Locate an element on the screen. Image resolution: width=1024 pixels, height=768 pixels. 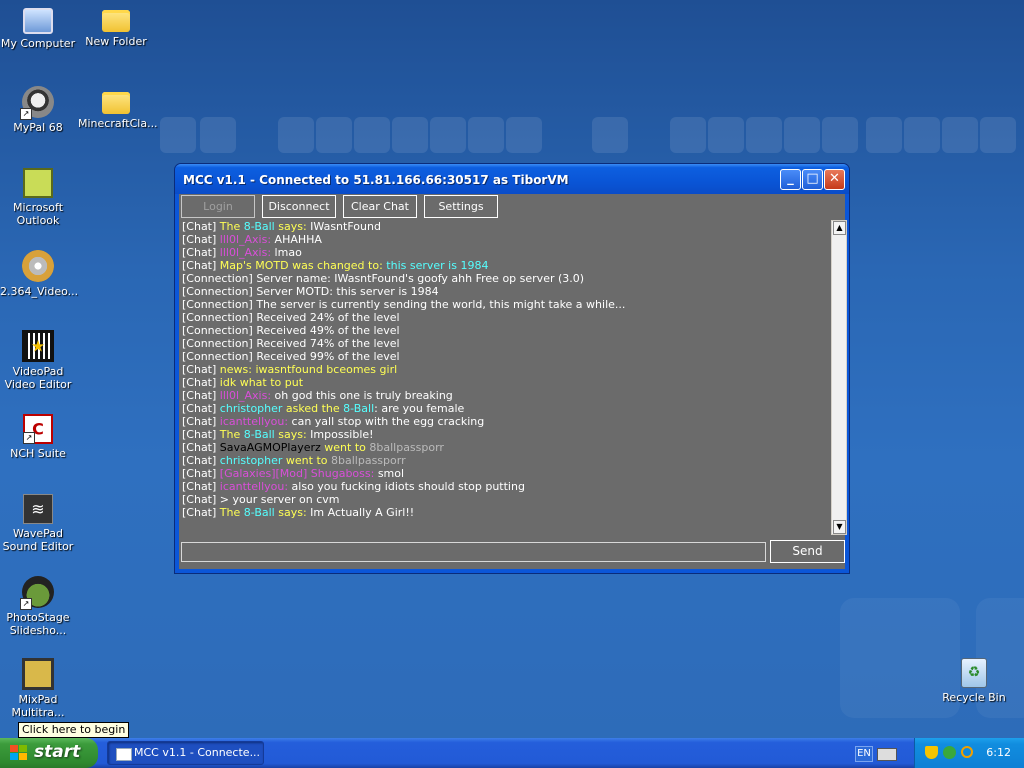
star-icon: ★ is located at coordinates (38, 346).